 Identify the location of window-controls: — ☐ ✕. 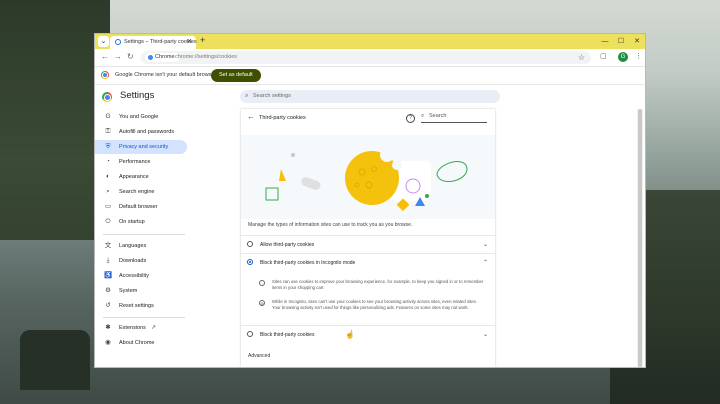
(621, 41).